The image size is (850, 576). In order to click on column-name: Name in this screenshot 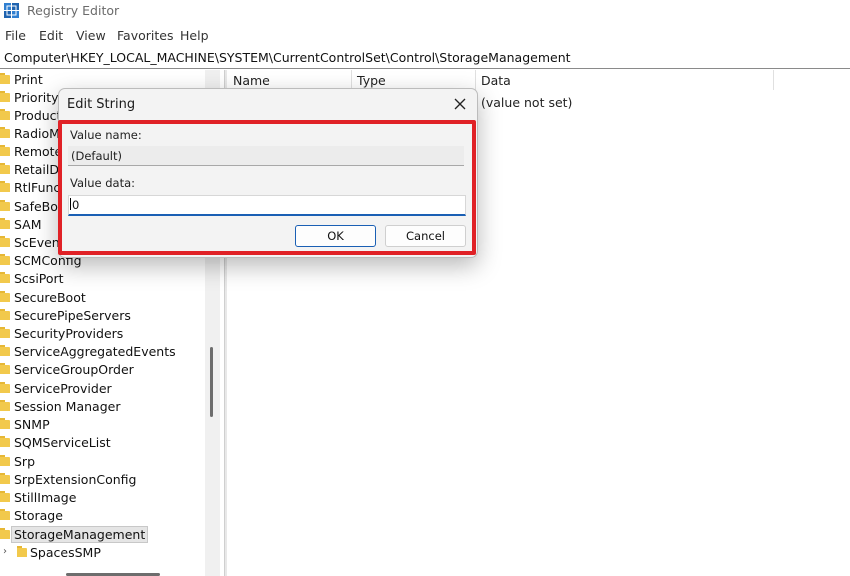, I will do `click(251, 80)`.